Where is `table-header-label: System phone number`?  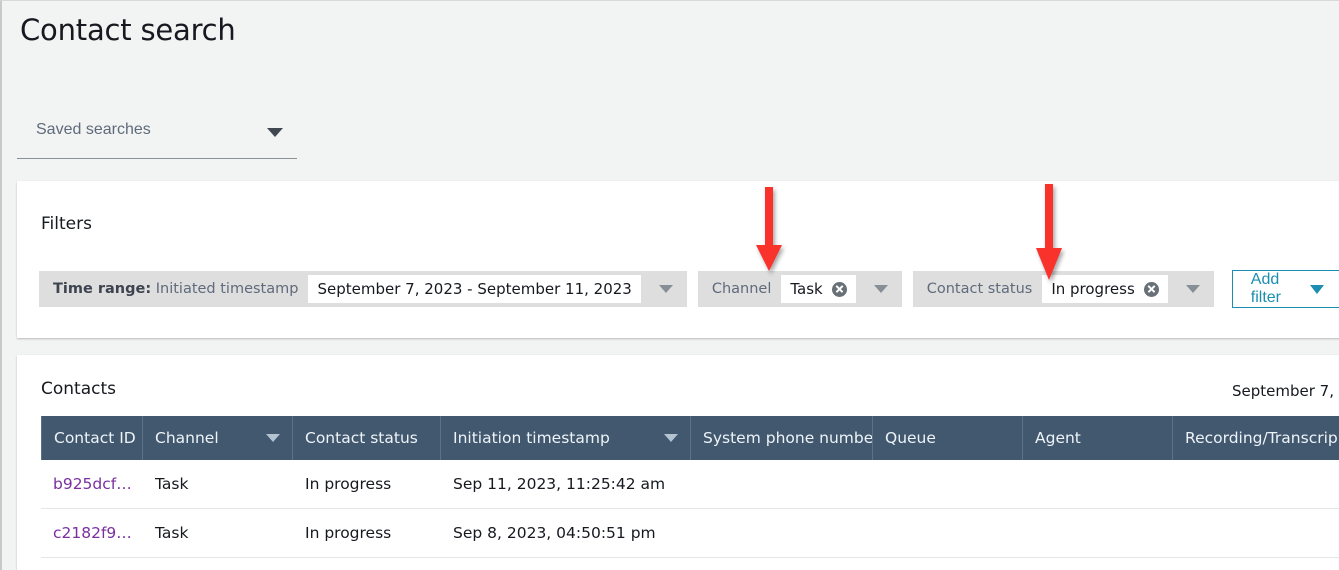 table-header-label: System phone number is located at coordinates (788, 438).